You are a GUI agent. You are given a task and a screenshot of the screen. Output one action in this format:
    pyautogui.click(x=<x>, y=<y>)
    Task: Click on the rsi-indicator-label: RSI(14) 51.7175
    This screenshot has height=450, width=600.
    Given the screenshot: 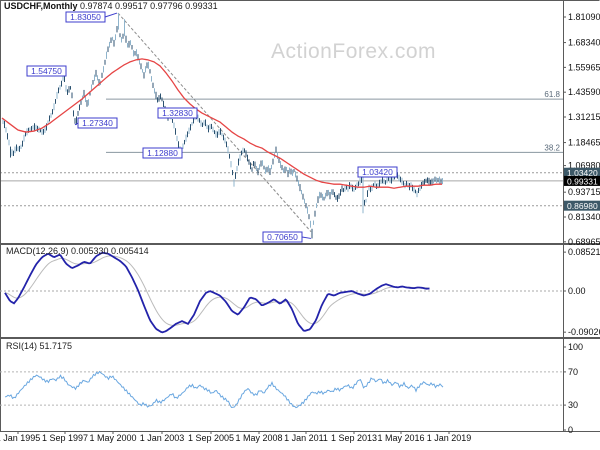 What is the action you would take?
    pyautogui.click(x=39, y=346)
    